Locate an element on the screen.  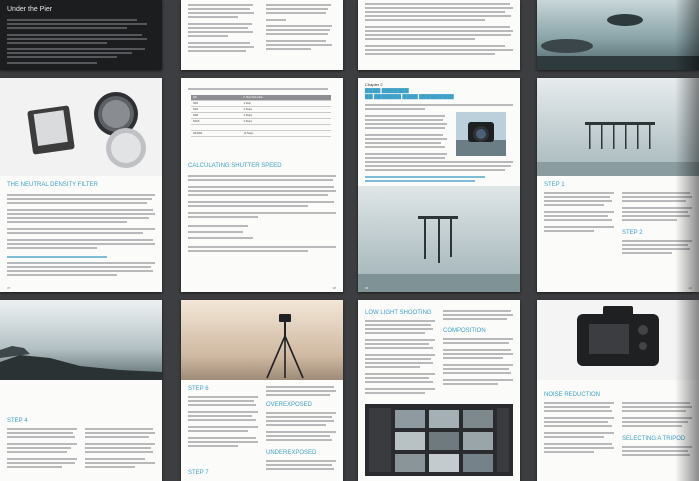
page-step-6: STEP 6 STEP 7 OVEREXPOSED UNDEREXPOSED is located at coordinates (262, 390).